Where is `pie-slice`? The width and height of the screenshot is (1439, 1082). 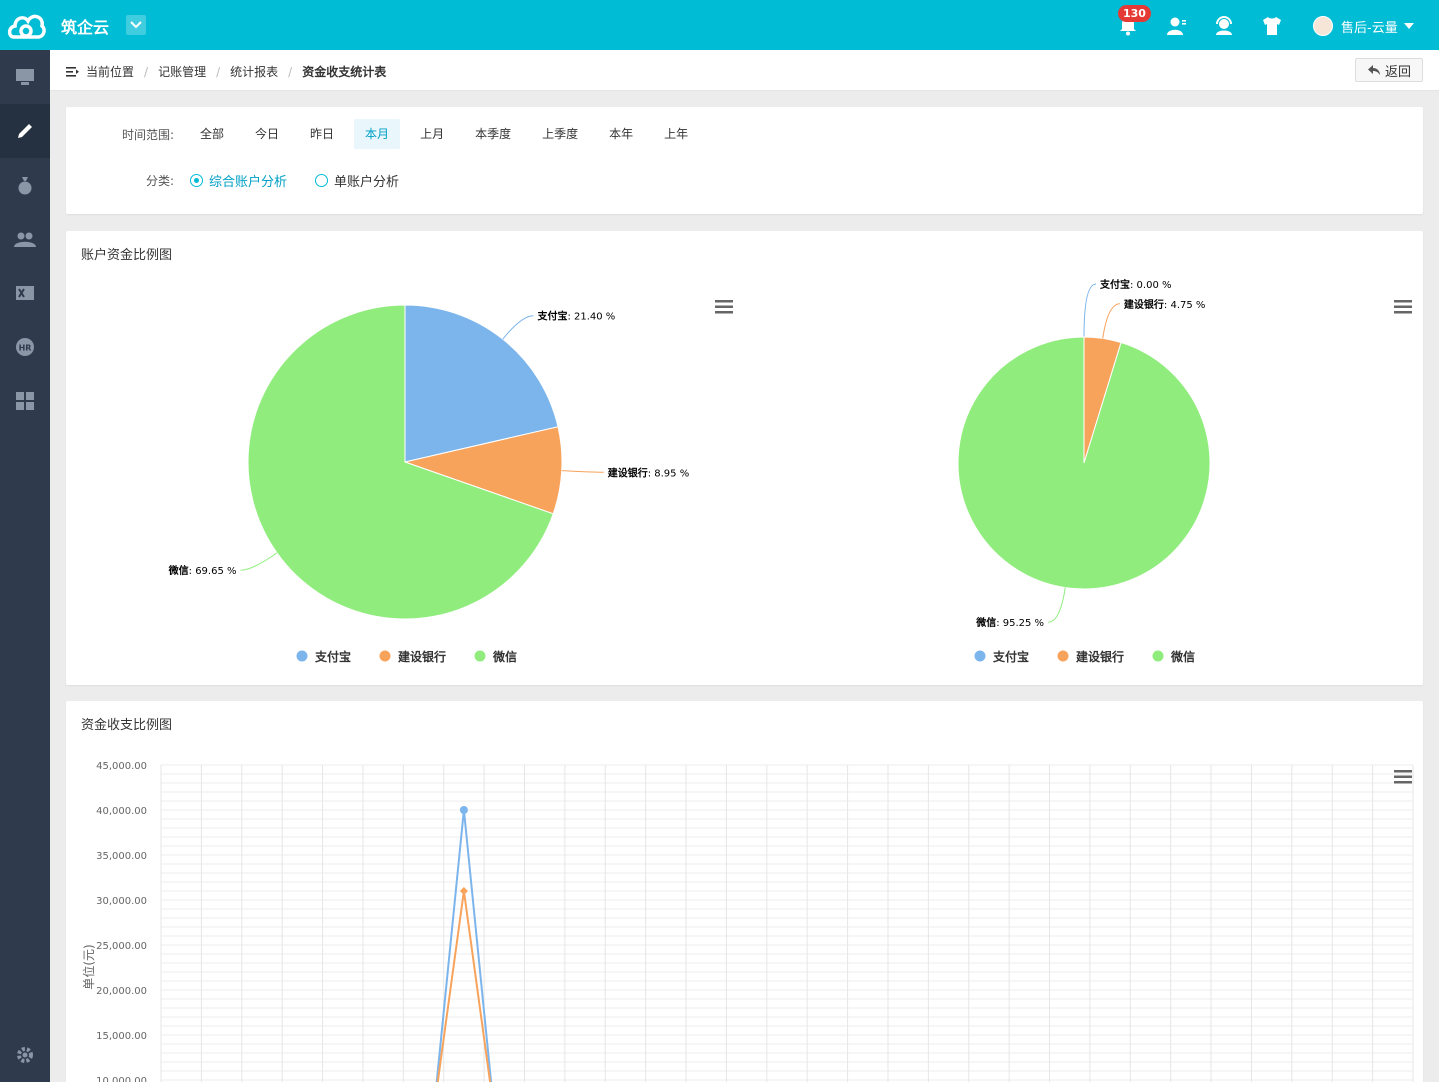
pie-slice is located at coordinates (1084, 463).